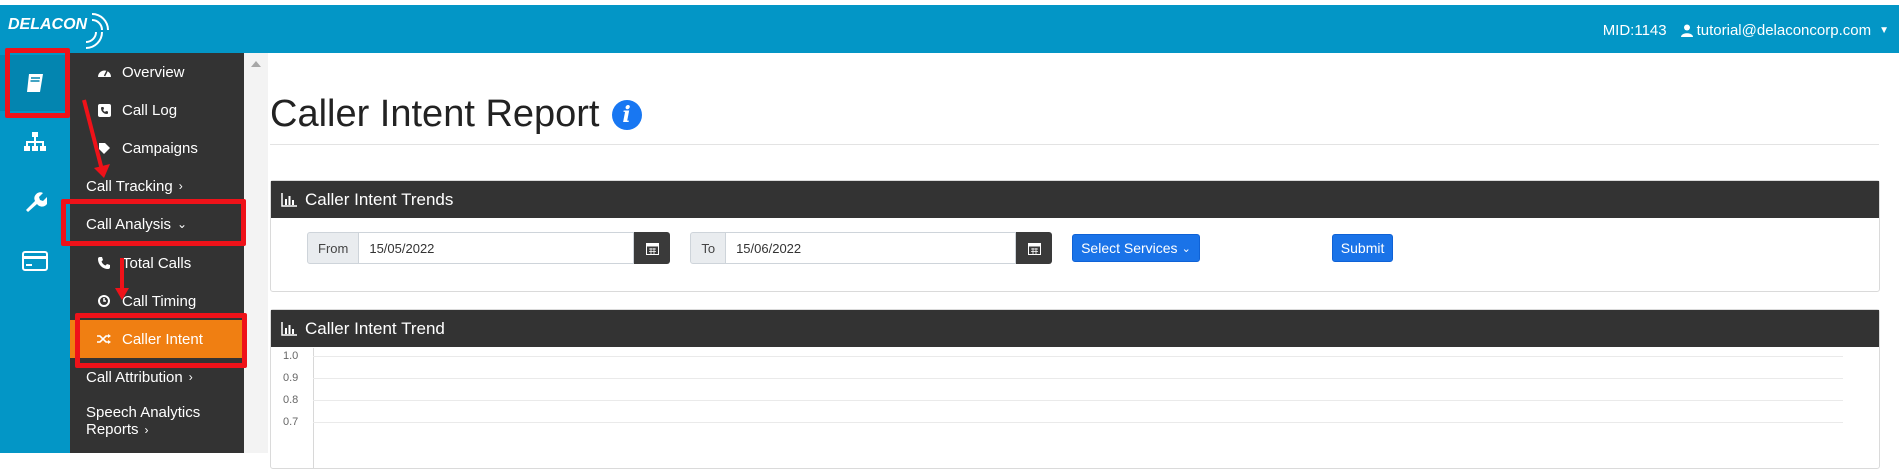  I want to click on arrow-line, so click(93, 135).